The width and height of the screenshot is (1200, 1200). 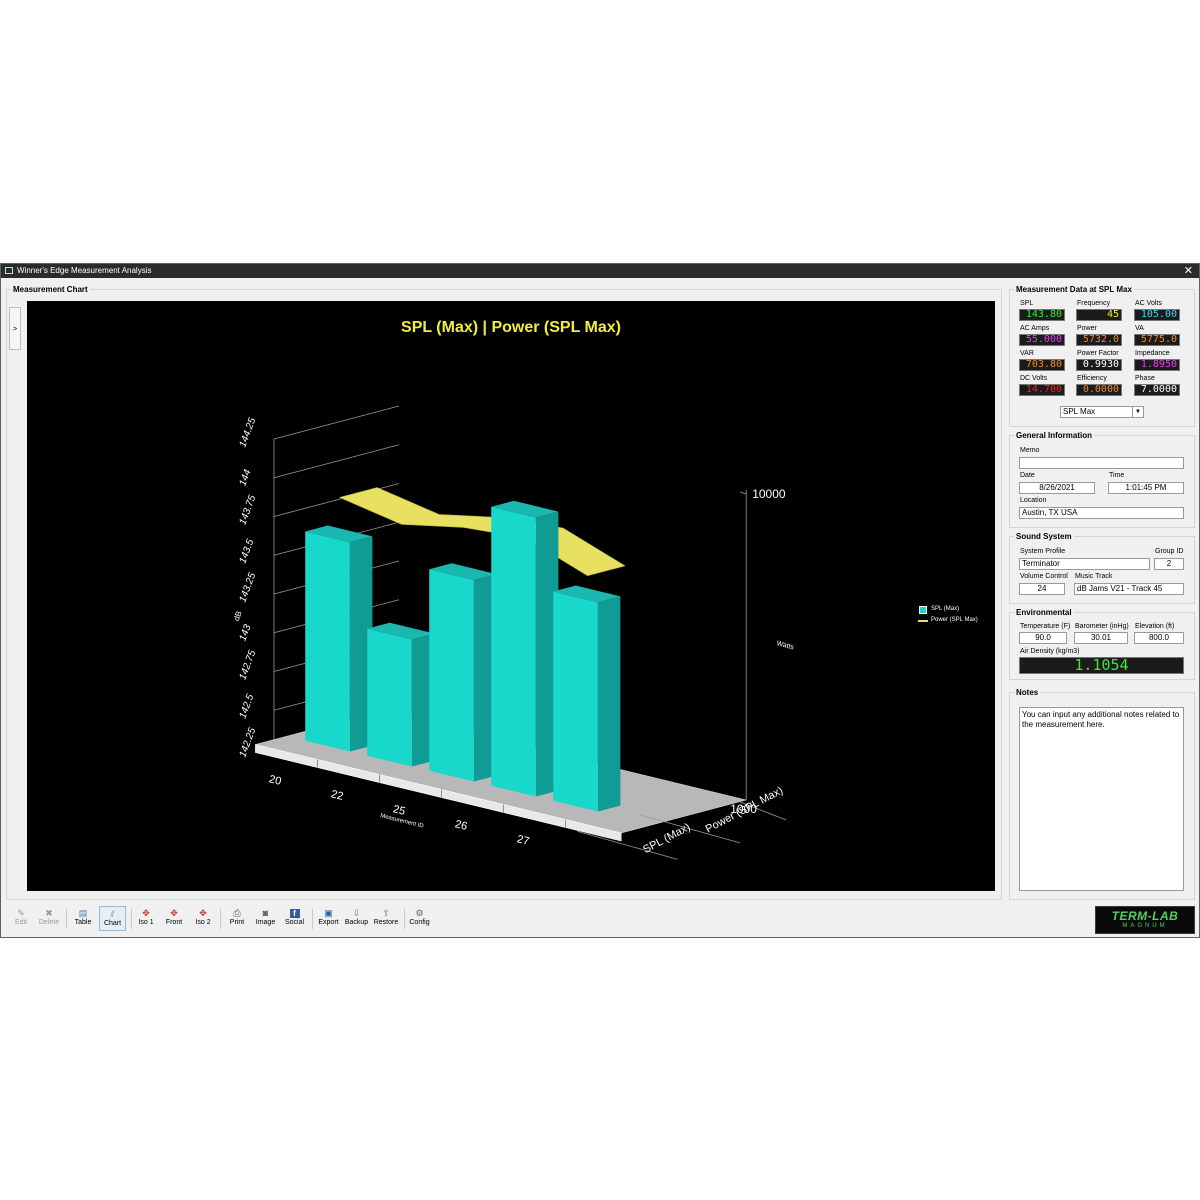 I want to click on ac-amps-readout: 55.000, so click(x=1042, y=340).